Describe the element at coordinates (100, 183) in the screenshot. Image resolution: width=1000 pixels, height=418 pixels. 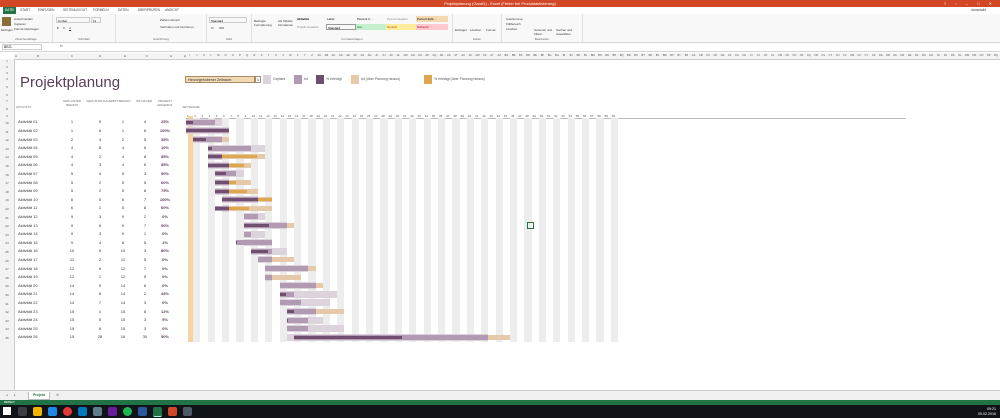
I see `planned-duration: 2` at that location.